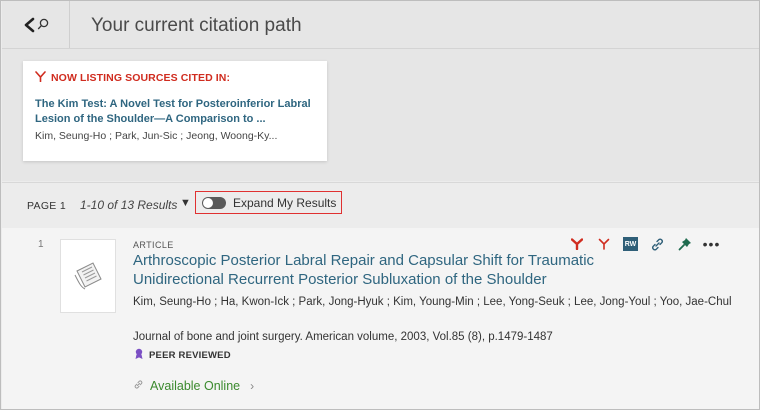 The width and height of the screenshot is (760, 410). I want to click on researcher-workspace-icon: RW, so click(630, 244).